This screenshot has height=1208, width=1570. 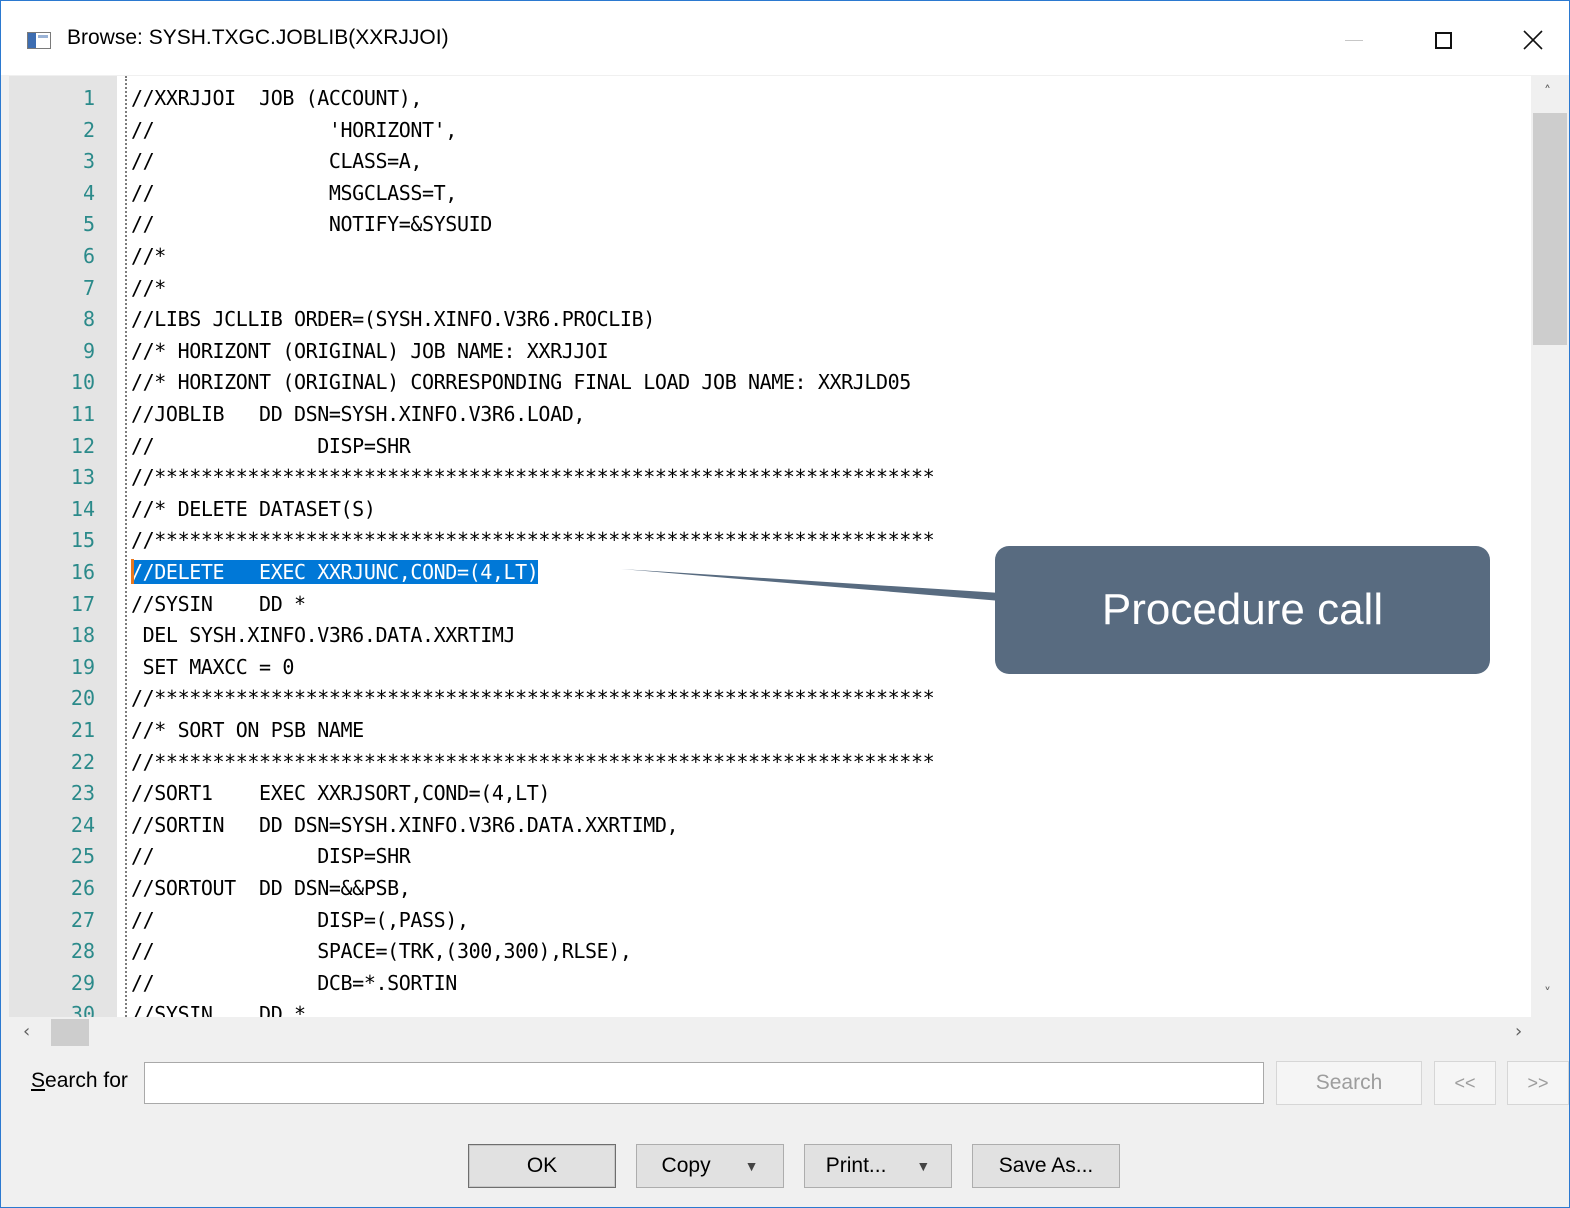 What do you see at coordinates (82, 635) in the screenshot?
I see `line-number: 18` at bounding box center [82, 635].